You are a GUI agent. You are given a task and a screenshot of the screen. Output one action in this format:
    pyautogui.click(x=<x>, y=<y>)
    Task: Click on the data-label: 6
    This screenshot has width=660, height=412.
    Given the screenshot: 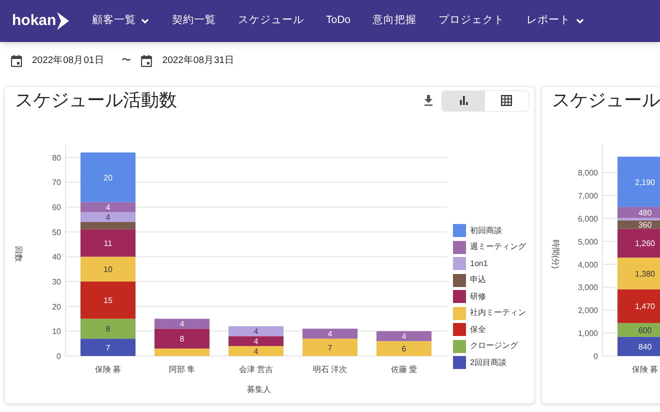 What is the action you would take?
    pyautogui.click(x=404, y=349)
    